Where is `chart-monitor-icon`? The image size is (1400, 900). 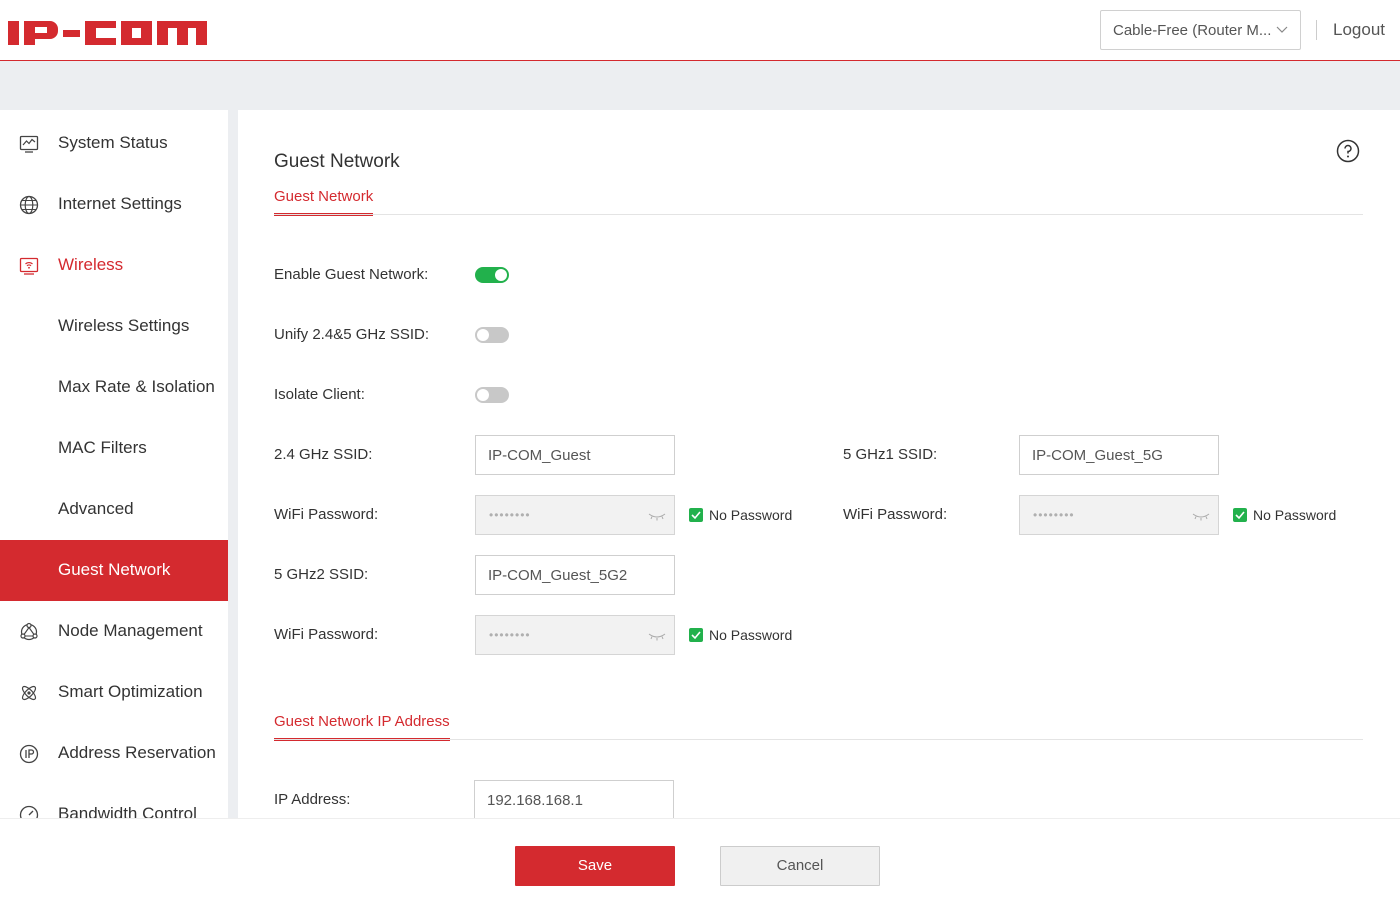
chart-monitor-icon is located at coordinates (29, 144).